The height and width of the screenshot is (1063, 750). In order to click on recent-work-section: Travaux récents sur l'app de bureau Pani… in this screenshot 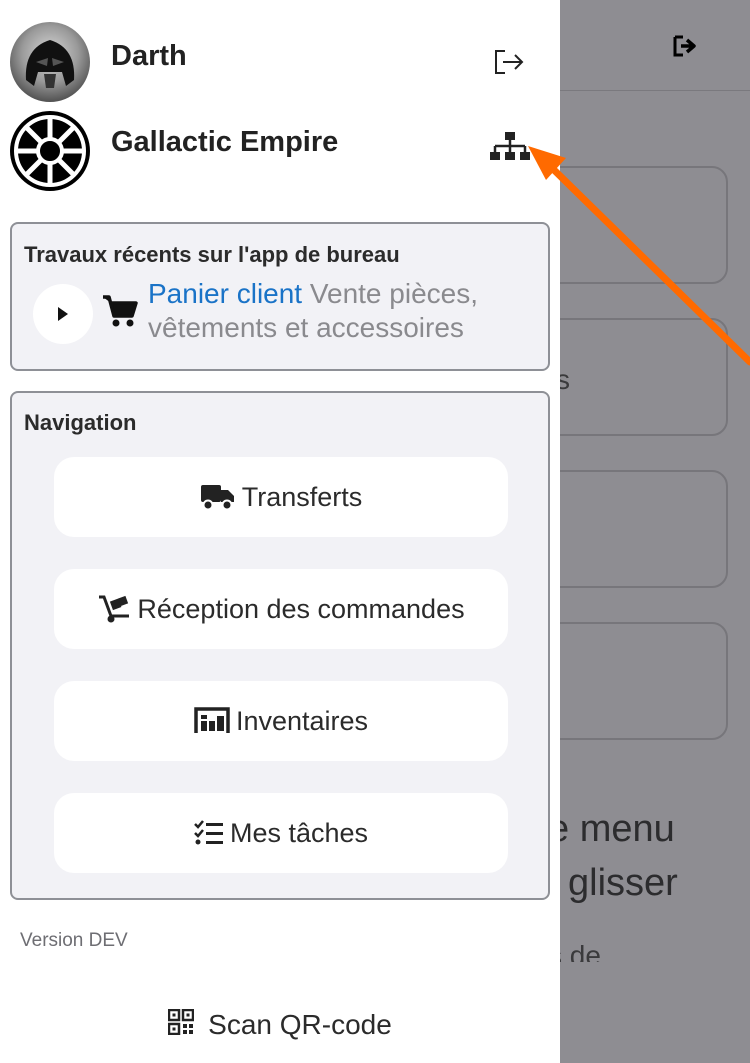, I will do `click(280, 296)`.